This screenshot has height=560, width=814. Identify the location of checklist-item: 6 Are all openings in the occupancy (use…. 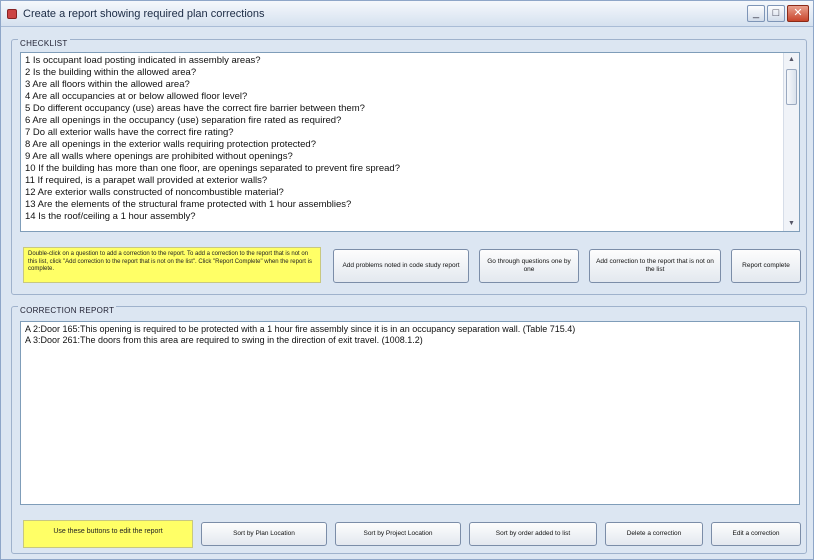
(403, 121).